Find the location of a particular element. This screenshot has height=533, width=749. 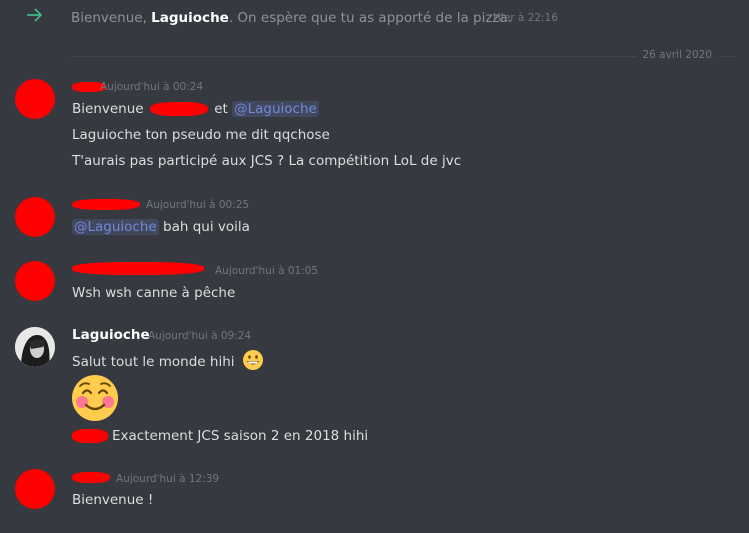

join-timestamp: Hier à 22:16 is located at coordinates (525, 18).